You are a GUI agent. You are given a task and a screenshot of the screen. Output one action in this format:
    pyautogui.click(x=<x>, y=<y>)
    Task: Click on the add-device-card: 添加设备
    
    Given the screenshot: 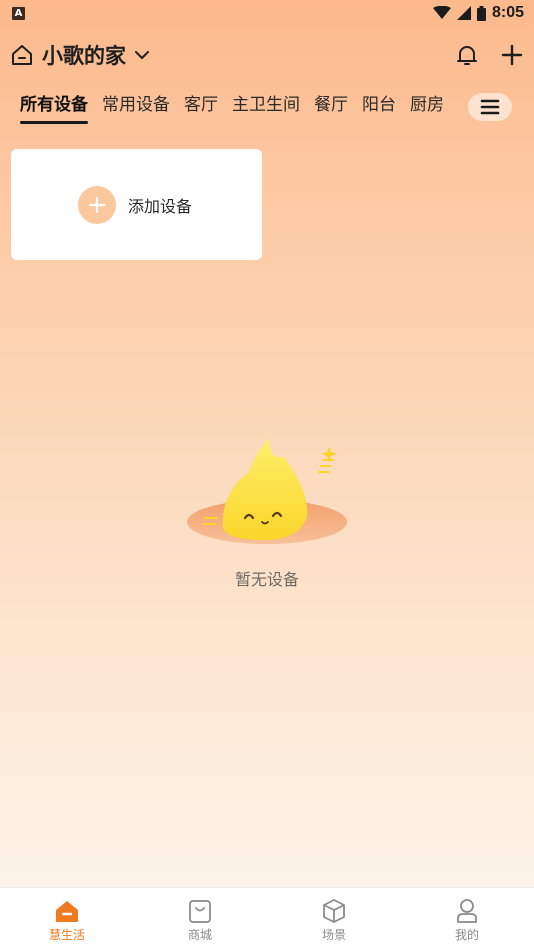 What is the action you would take?
    pyautogui.click(x=136, y=204)
    